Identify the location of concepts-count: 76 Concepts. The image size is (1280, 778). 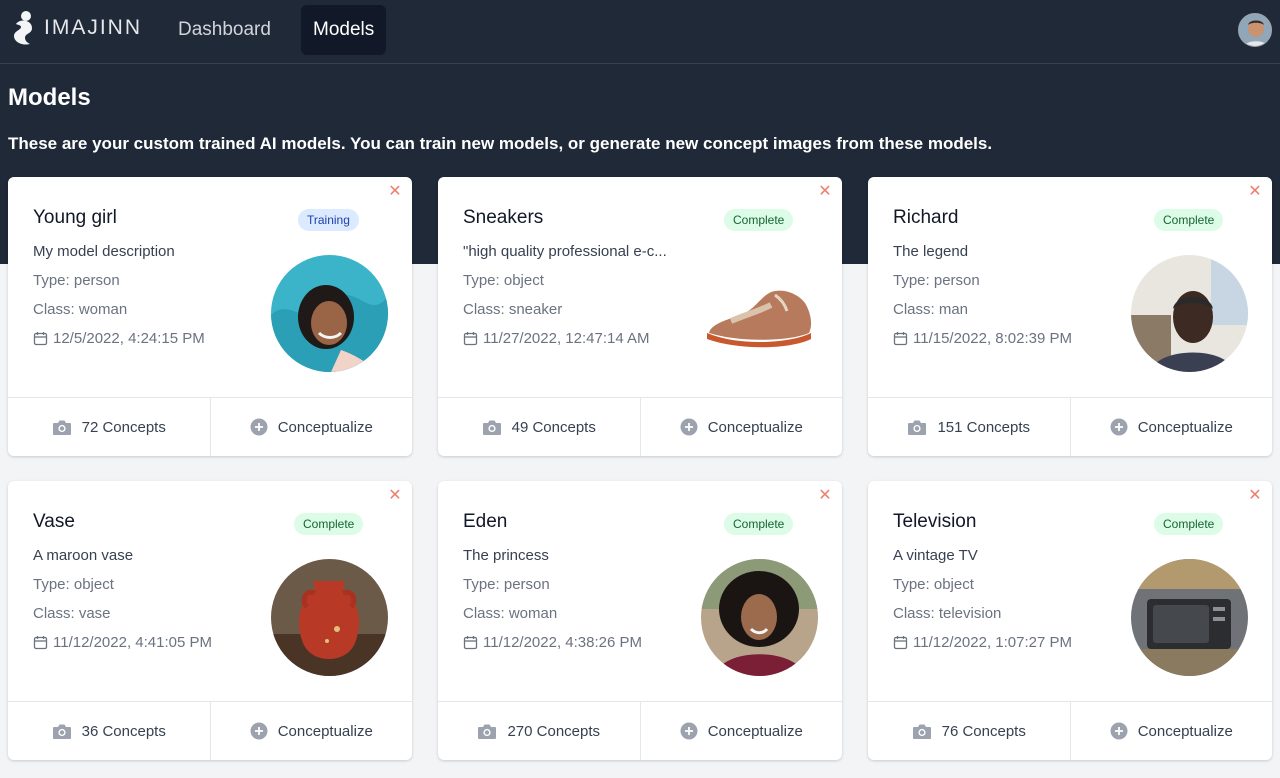
(983, 731).